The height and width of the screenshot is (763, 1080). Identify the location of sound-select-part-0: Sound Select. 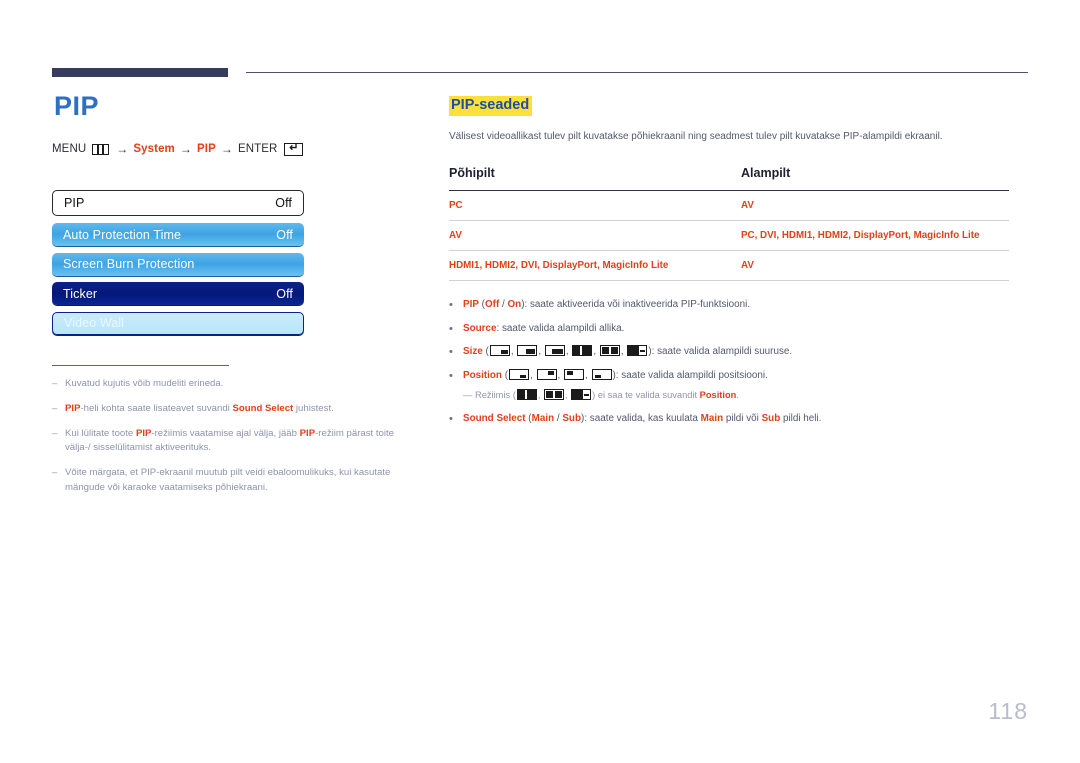
(494, 419).